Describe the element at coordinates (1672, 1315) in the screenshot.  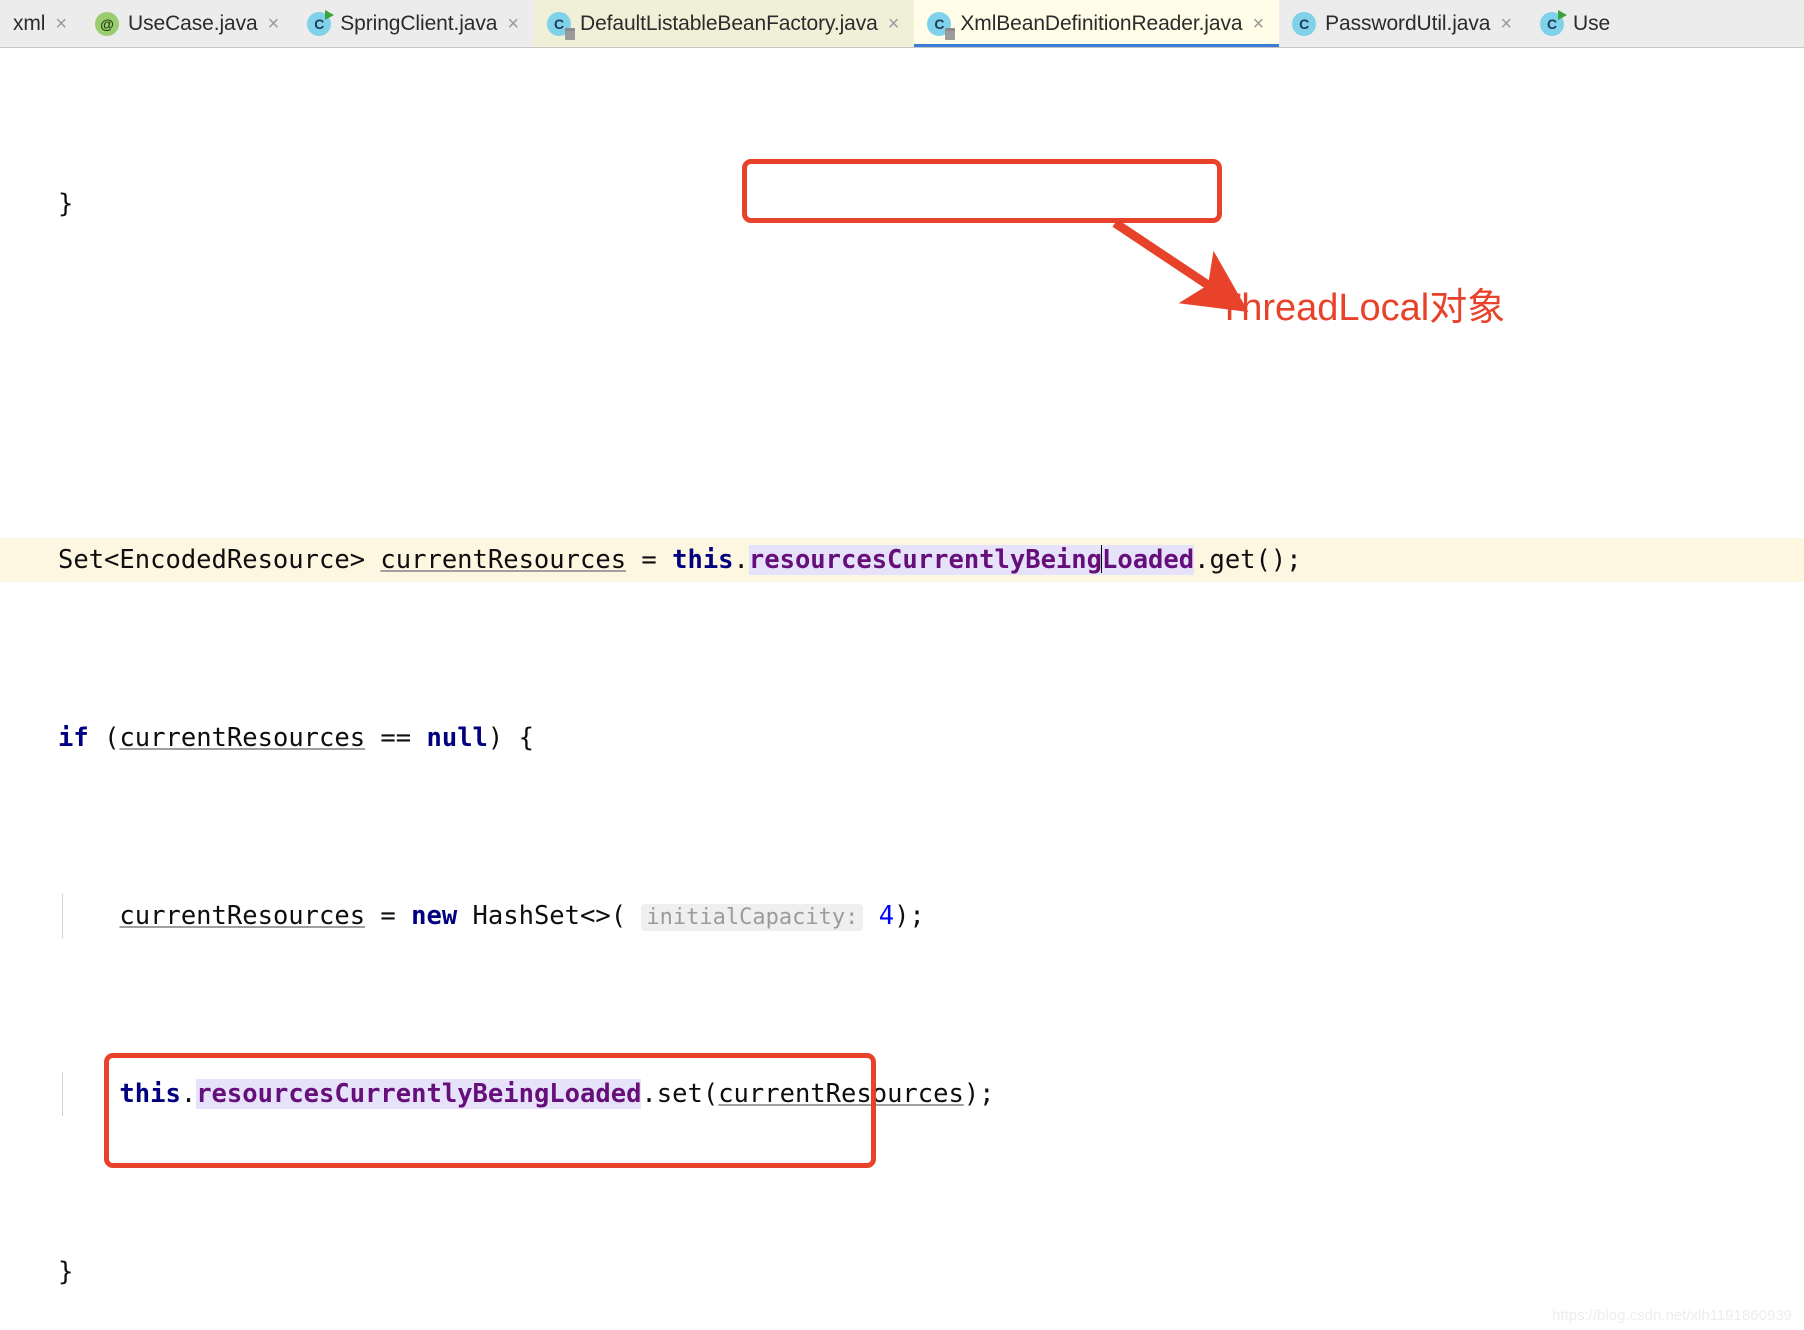
I see `watermark-url: https://blog.csdn.net/xlh1191860939` at that location.